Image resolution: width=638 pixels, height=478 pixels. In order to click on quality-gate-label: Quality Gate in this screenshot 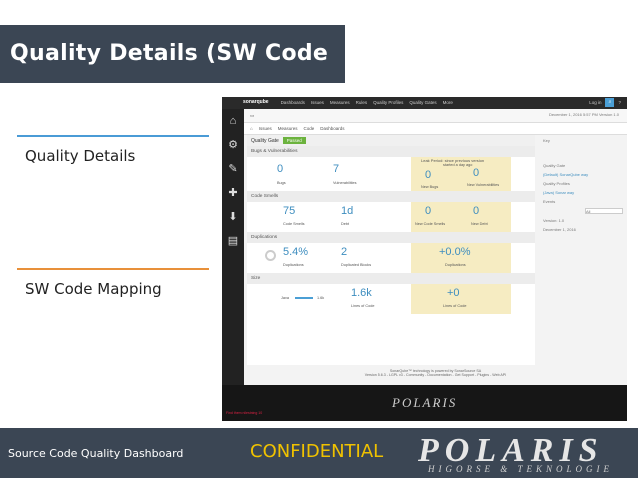, I will do `click(265, 140)`.